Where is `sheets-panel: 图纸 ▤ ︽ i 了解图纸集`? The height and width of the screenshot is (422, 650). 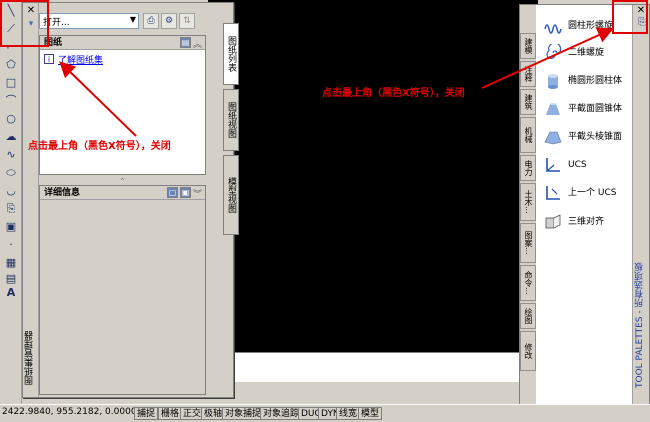
sheets-panel: 图纸 ▤ ︽ i 了解图纸集 is located at coordinates (122, 105).